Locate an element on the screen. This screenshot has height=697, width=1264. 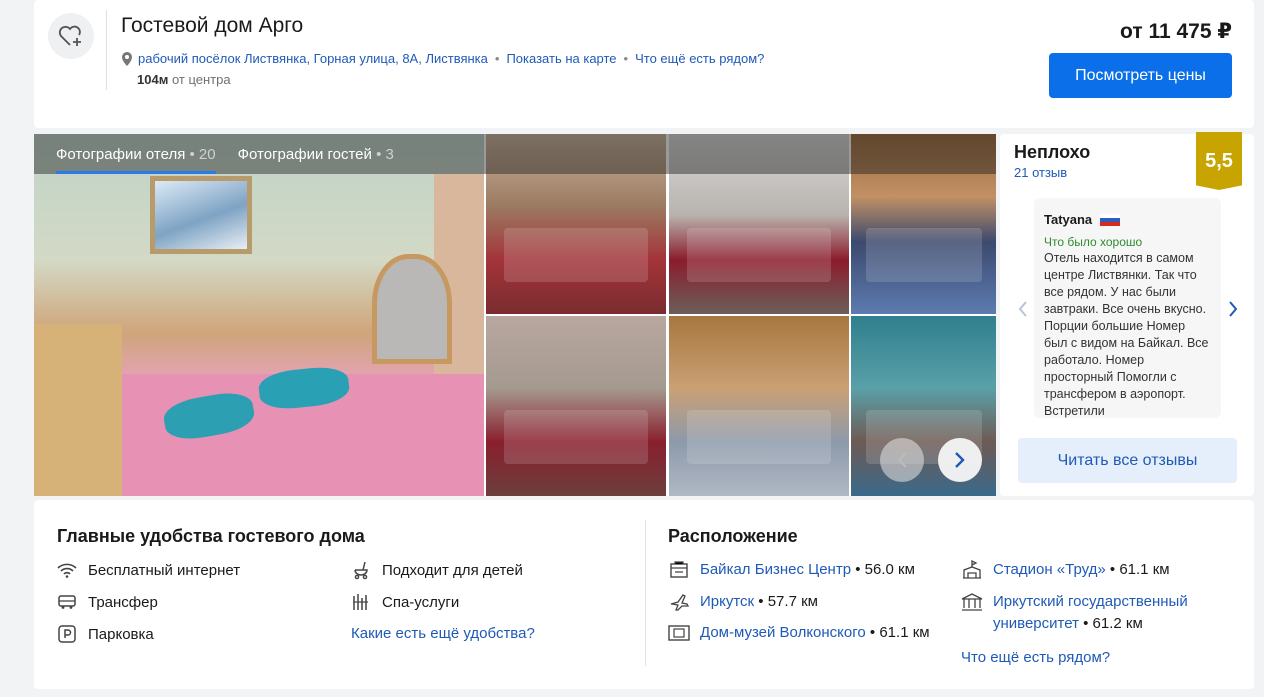
amenity-item: Трансфер is located at coordinates (107, 602).